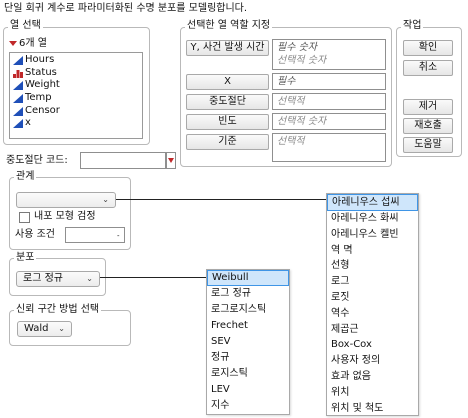 This screenshot has height=418, width=468. I want to click on relationship-menu-item: 로그, so click(372, 282).